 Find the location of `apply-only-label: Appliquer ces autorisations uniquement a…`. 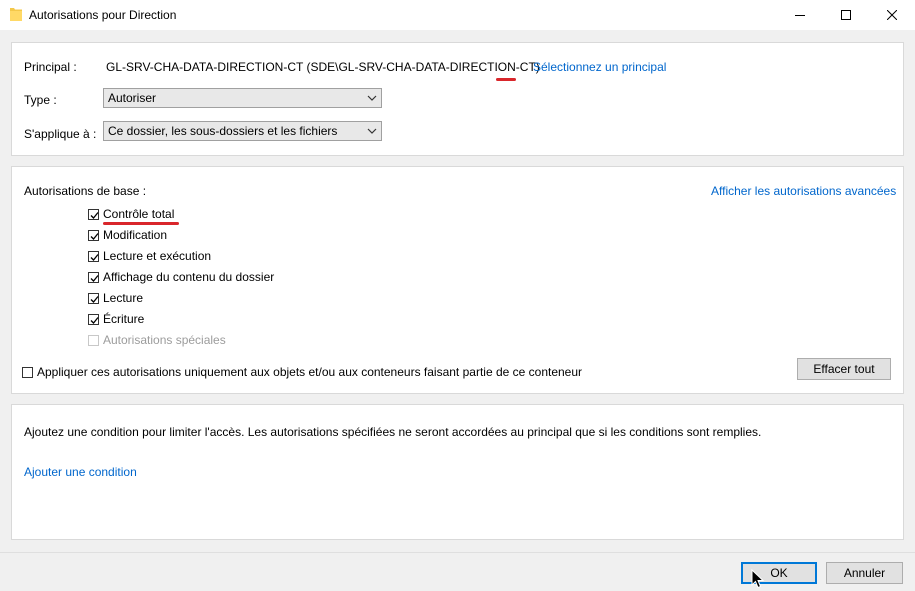

apply-only-label: Appliquer ces autorisations uniquement a… is located at coordinates (310, 372).